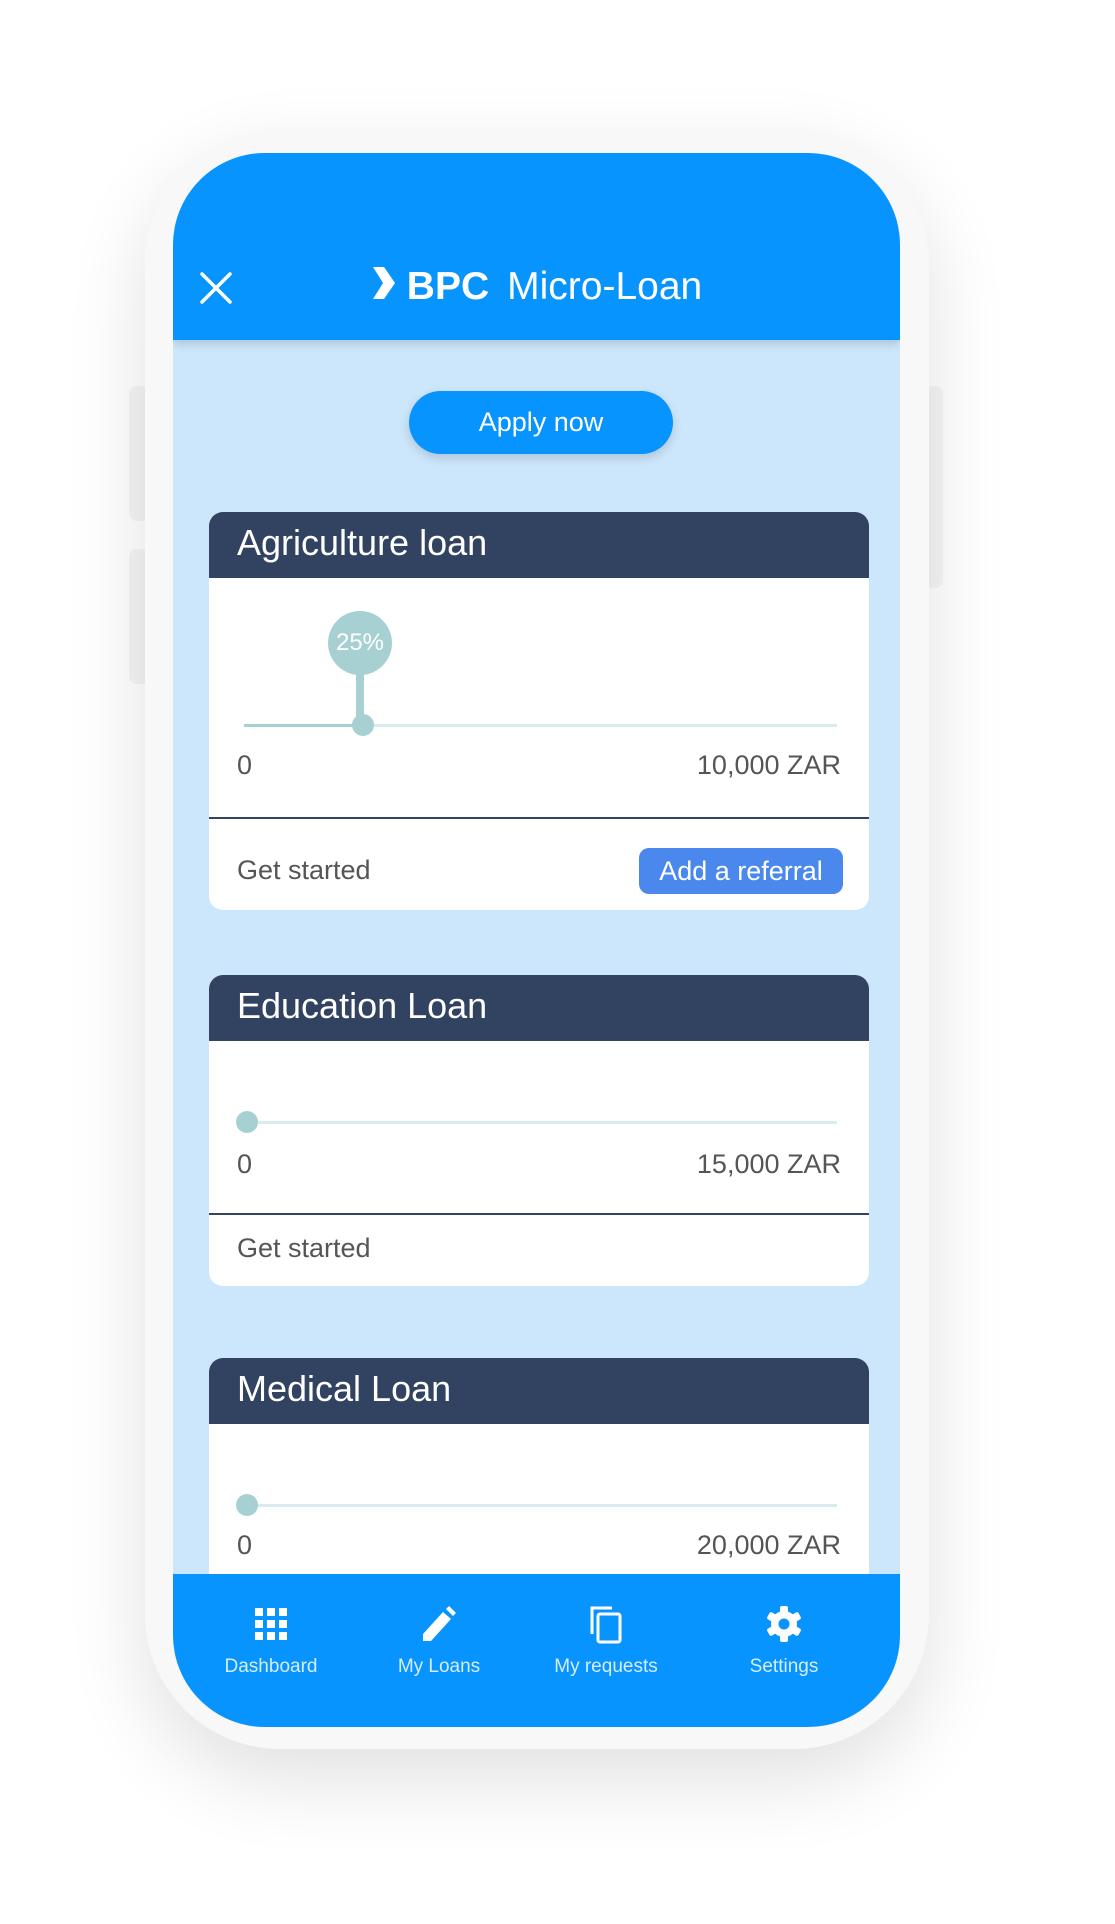  I want to click on brand-chevron-icon, so click(384, 287).